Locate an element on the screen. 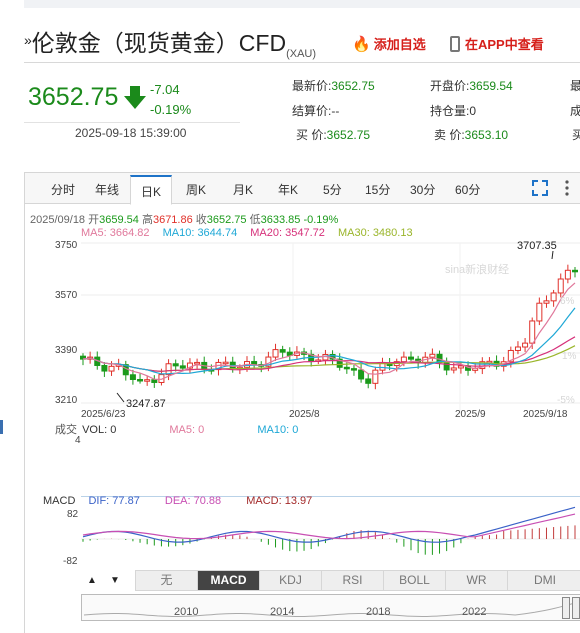 Image resolution: width=580 pixels, height=633 pixels. indicator-kdj: KDJ is located at coordinates (291, 580).